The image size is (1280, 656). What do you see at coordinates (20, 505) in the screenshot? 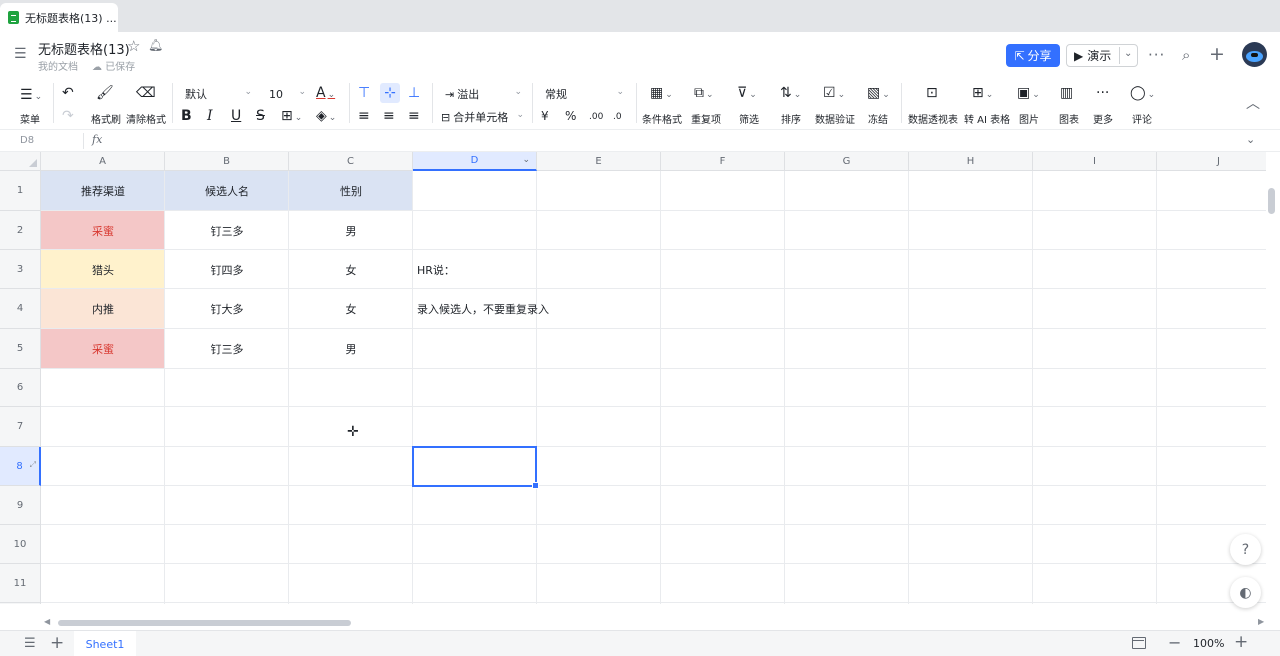
I see `row-header-9: 9` at bounding box center [20, 505].